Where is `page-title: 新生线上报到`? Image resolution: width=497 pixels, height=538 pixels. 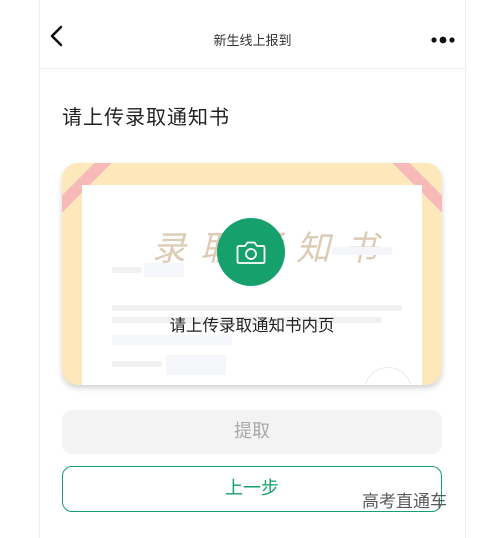 page-title: 新生线上报到 is located at coordinates (252, 41).